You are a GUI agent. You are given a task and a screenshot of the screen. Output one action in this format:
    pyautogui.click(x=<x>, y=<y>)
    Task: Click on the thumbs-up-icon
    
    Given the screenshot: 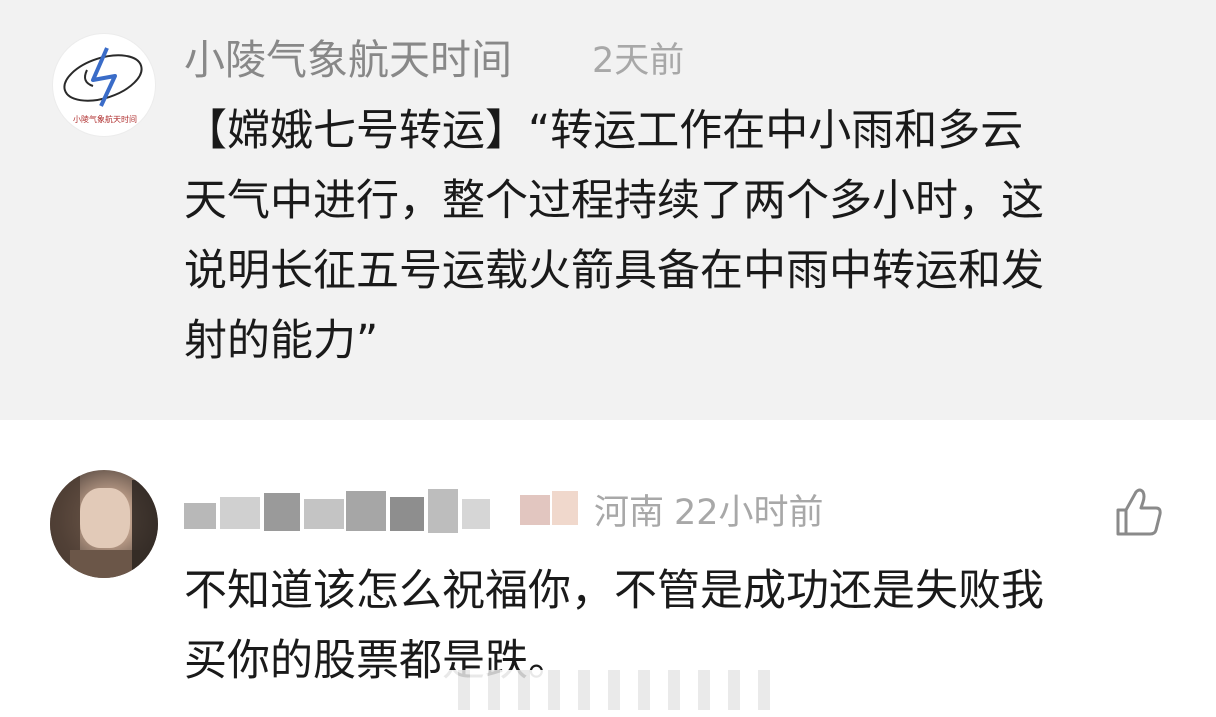 What is the action you would take?
    pyautogui.click(x=1138, y=512)
    